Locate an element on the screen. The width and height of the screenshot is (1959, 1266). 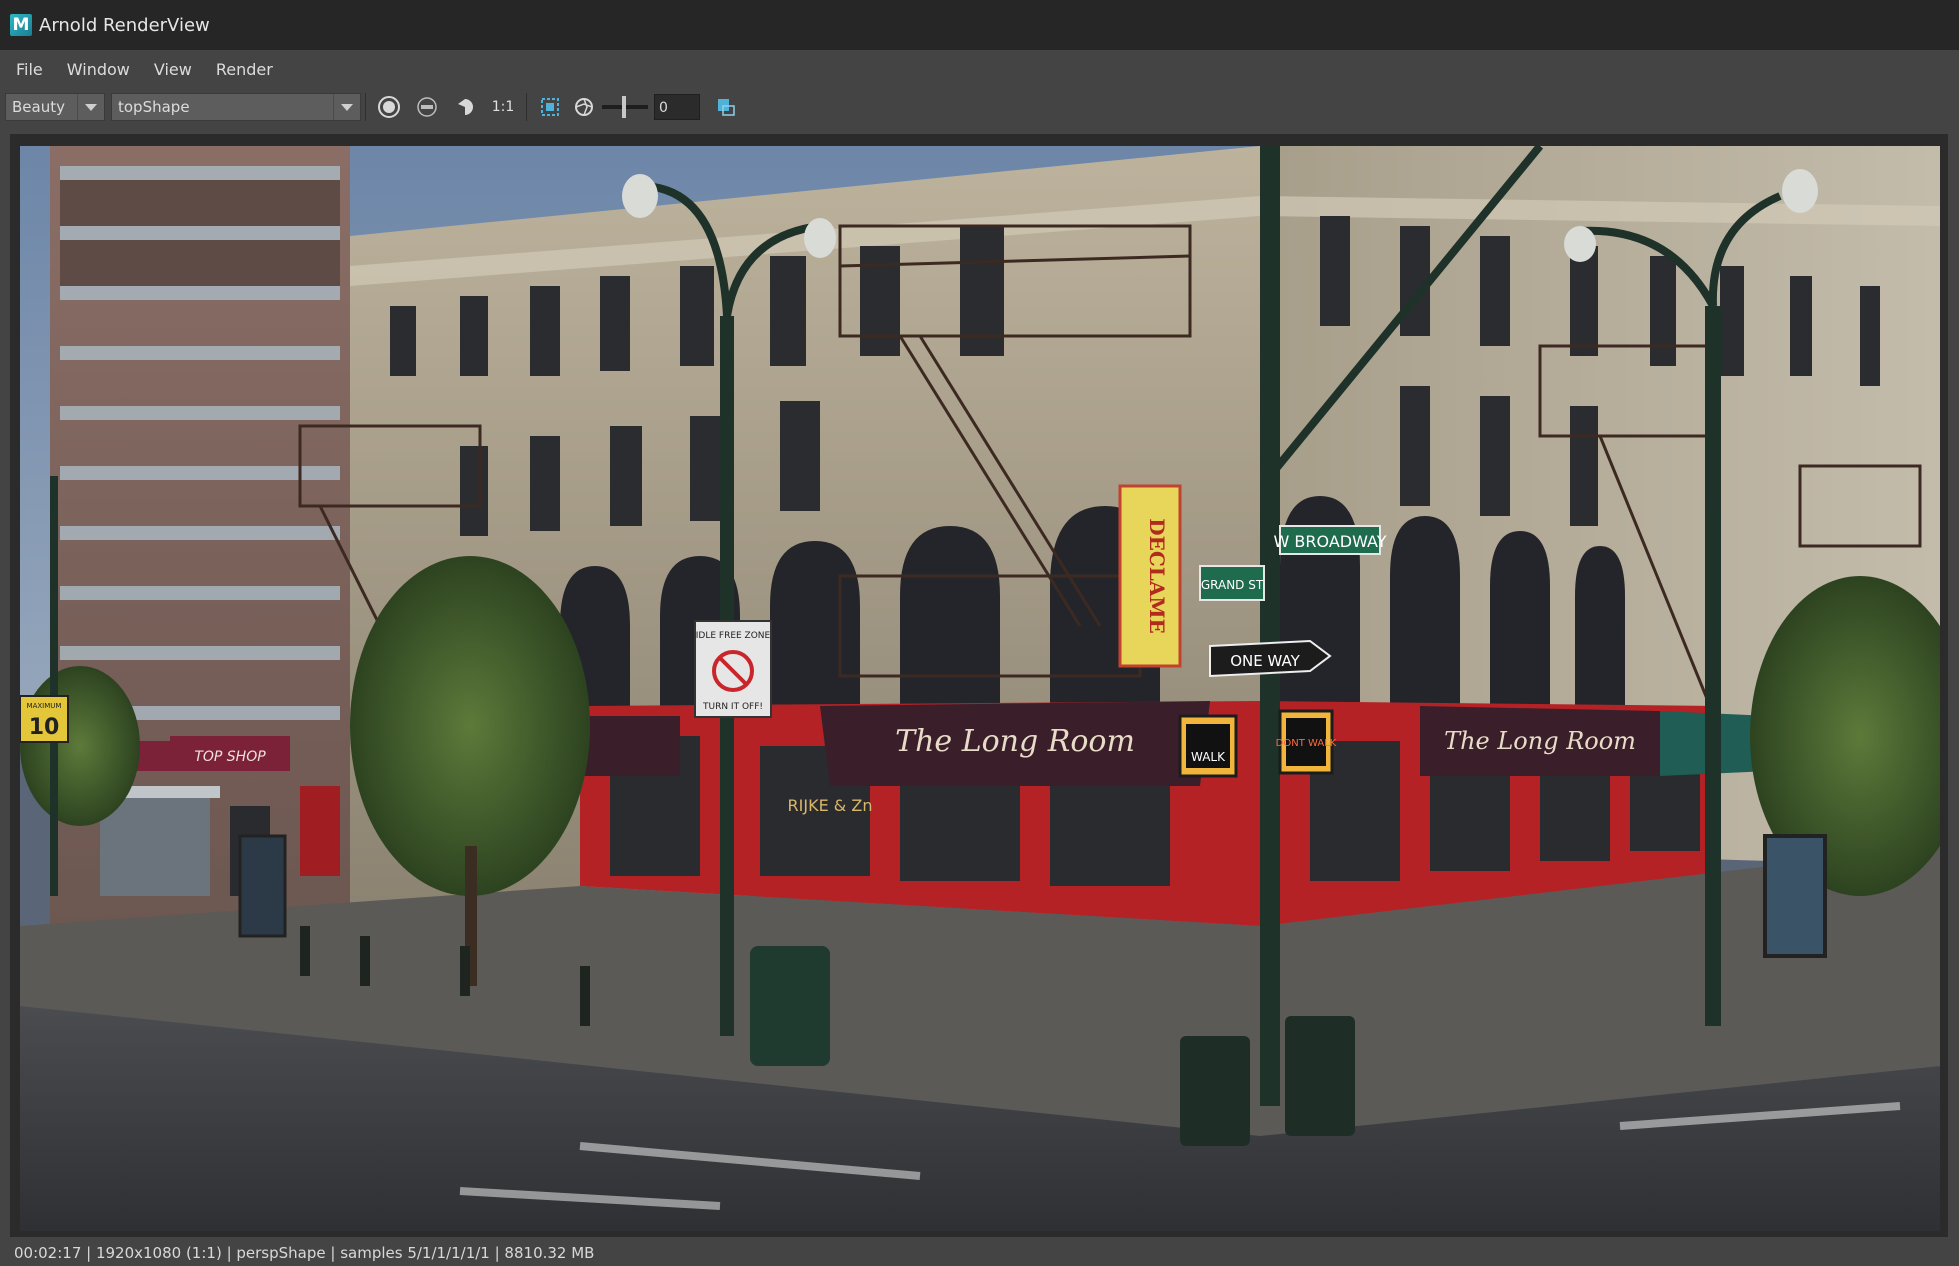
maya-logo-icon: M is located at coordinates (21, 25).